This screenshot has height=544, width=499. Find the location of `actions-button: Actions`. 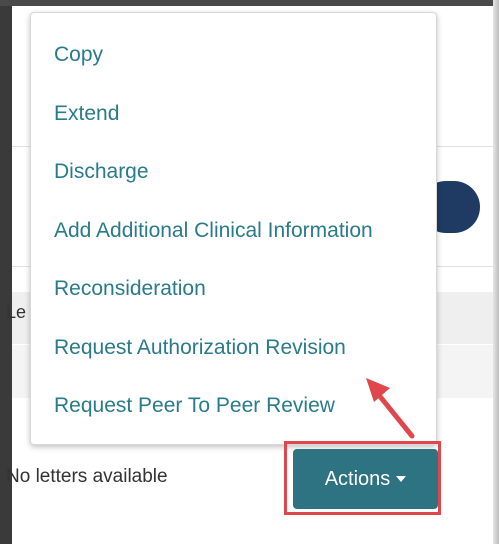

actions-button: Actions is located at coordinates (365, 479).